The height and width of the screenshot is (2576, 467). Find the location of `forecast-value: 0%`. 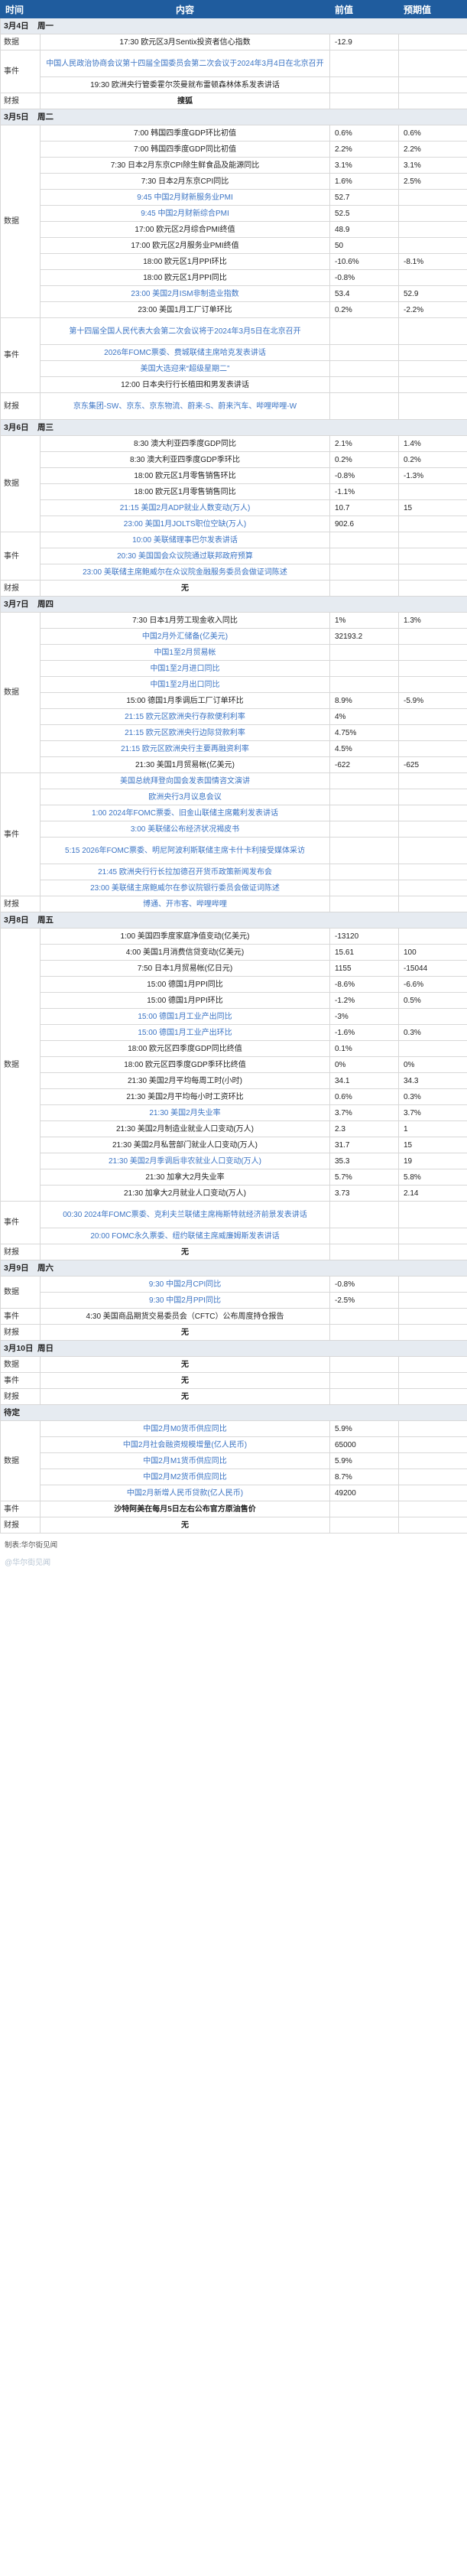

forecast-value: 0% is located at coordinates (433, 1064).